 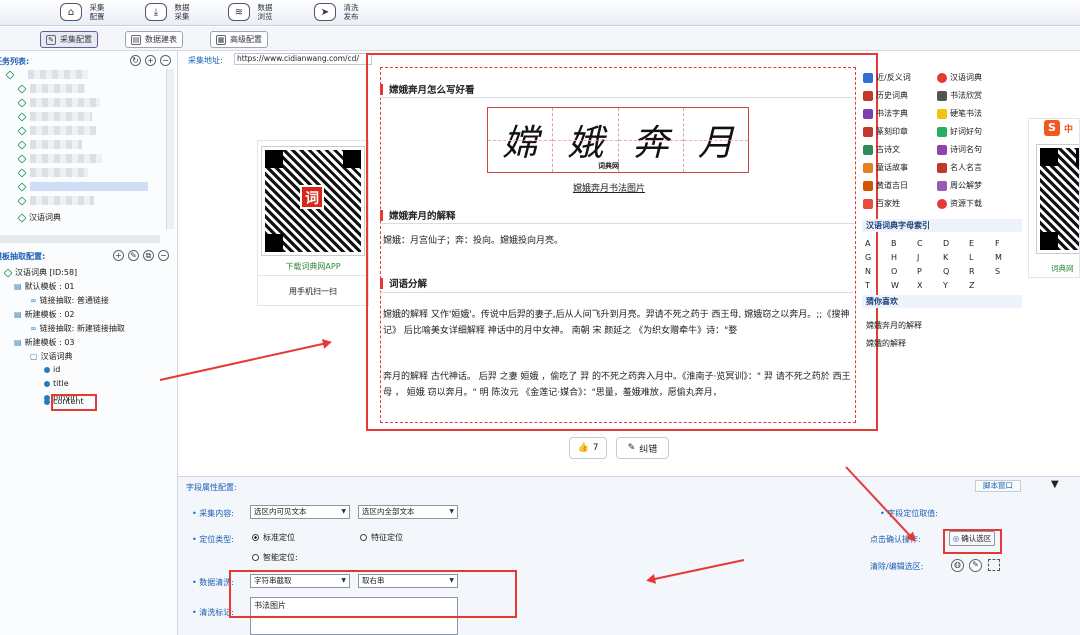 What do you see at coordinates (881, 149) in the screenshot?
I see `sidebar-link: 古诗文` at bounding box center [881, 149].